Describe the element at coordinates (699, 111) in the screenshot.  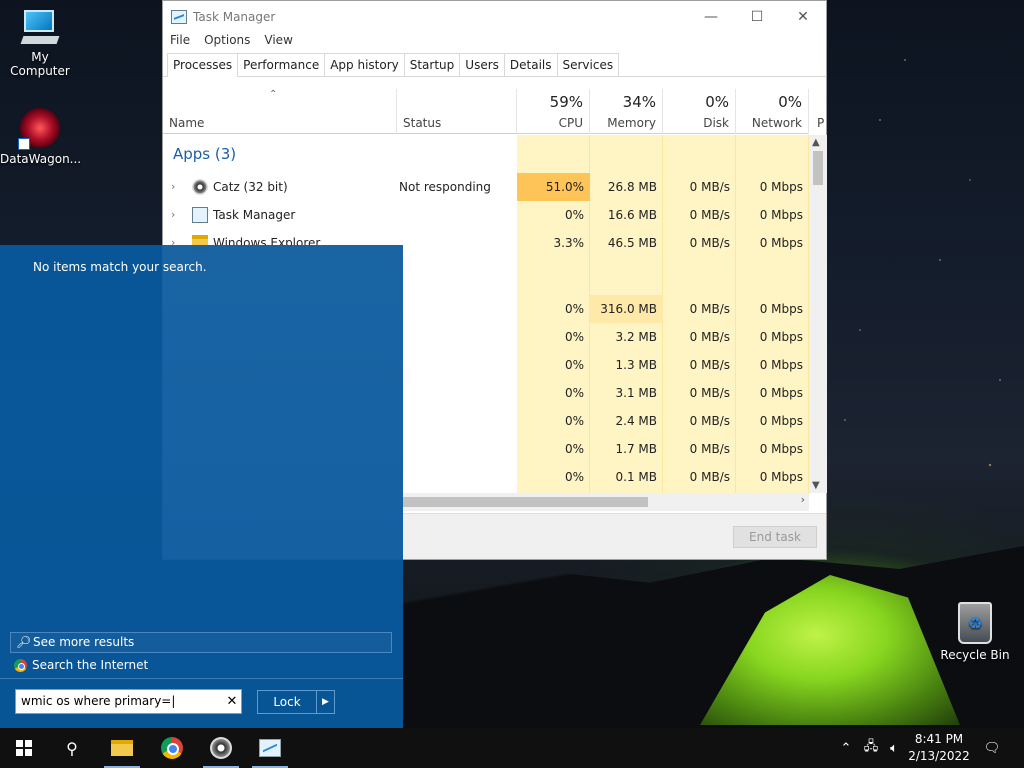
I see `column-header-disk: 0% Disk` at that location.